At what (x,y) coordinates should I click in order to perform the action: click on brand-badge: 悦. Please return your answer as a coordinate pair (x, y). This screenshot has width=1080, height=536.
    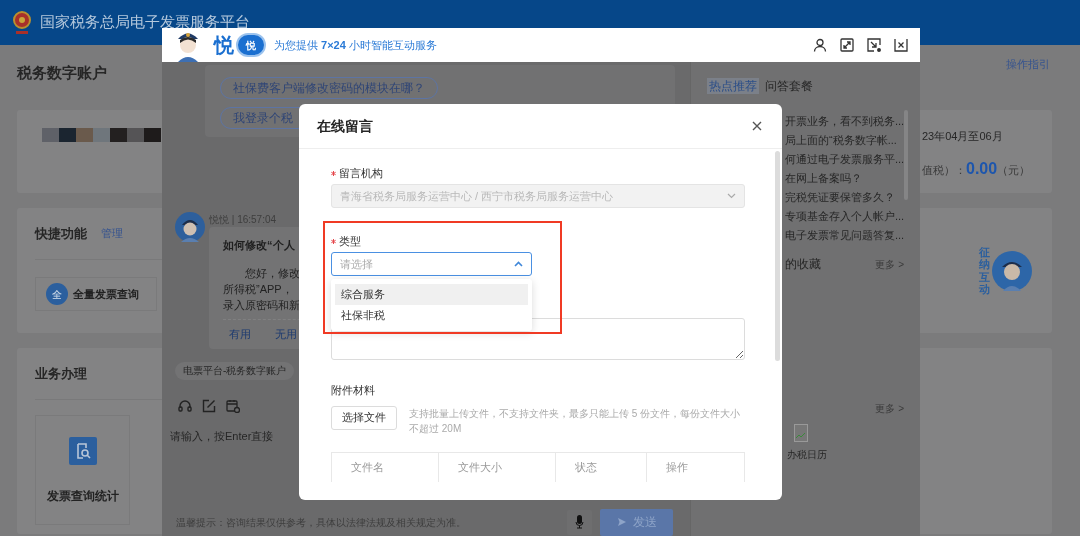
    Looking at the image, I should click on (251, 45).